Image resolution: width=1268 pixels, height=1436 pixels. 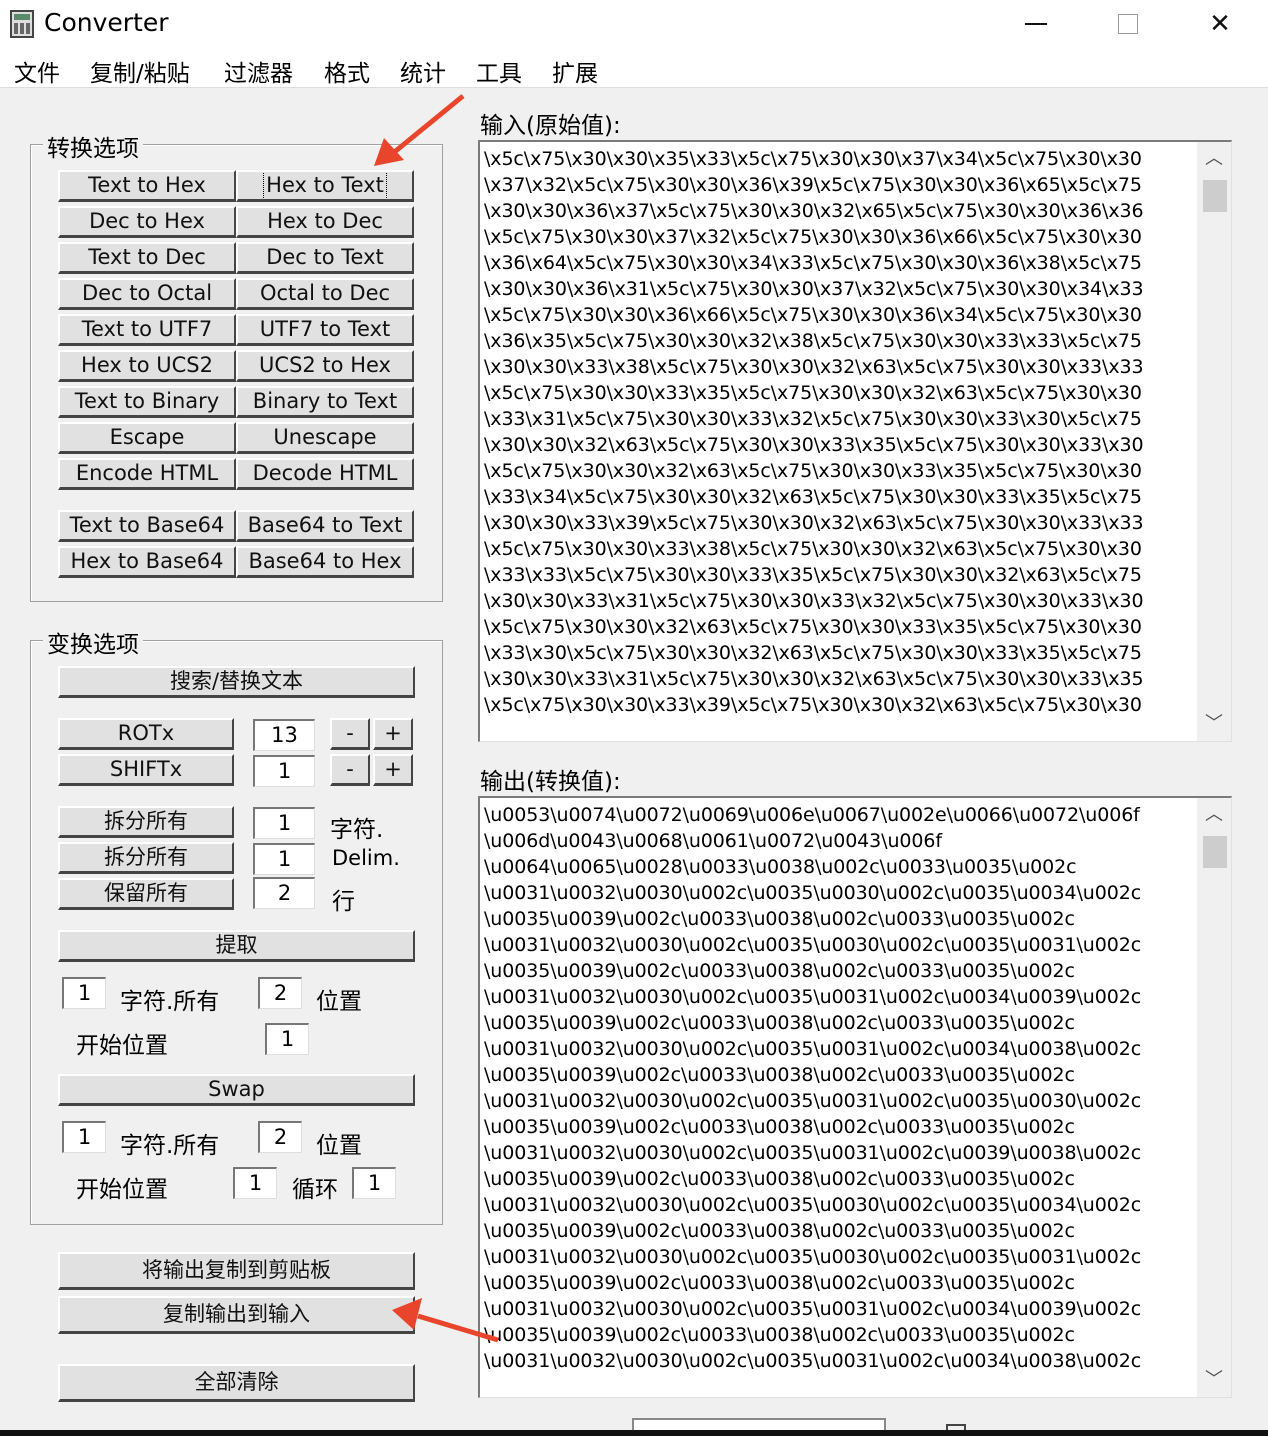 I want to click on minimize-button, so click(x=1036, y=24).